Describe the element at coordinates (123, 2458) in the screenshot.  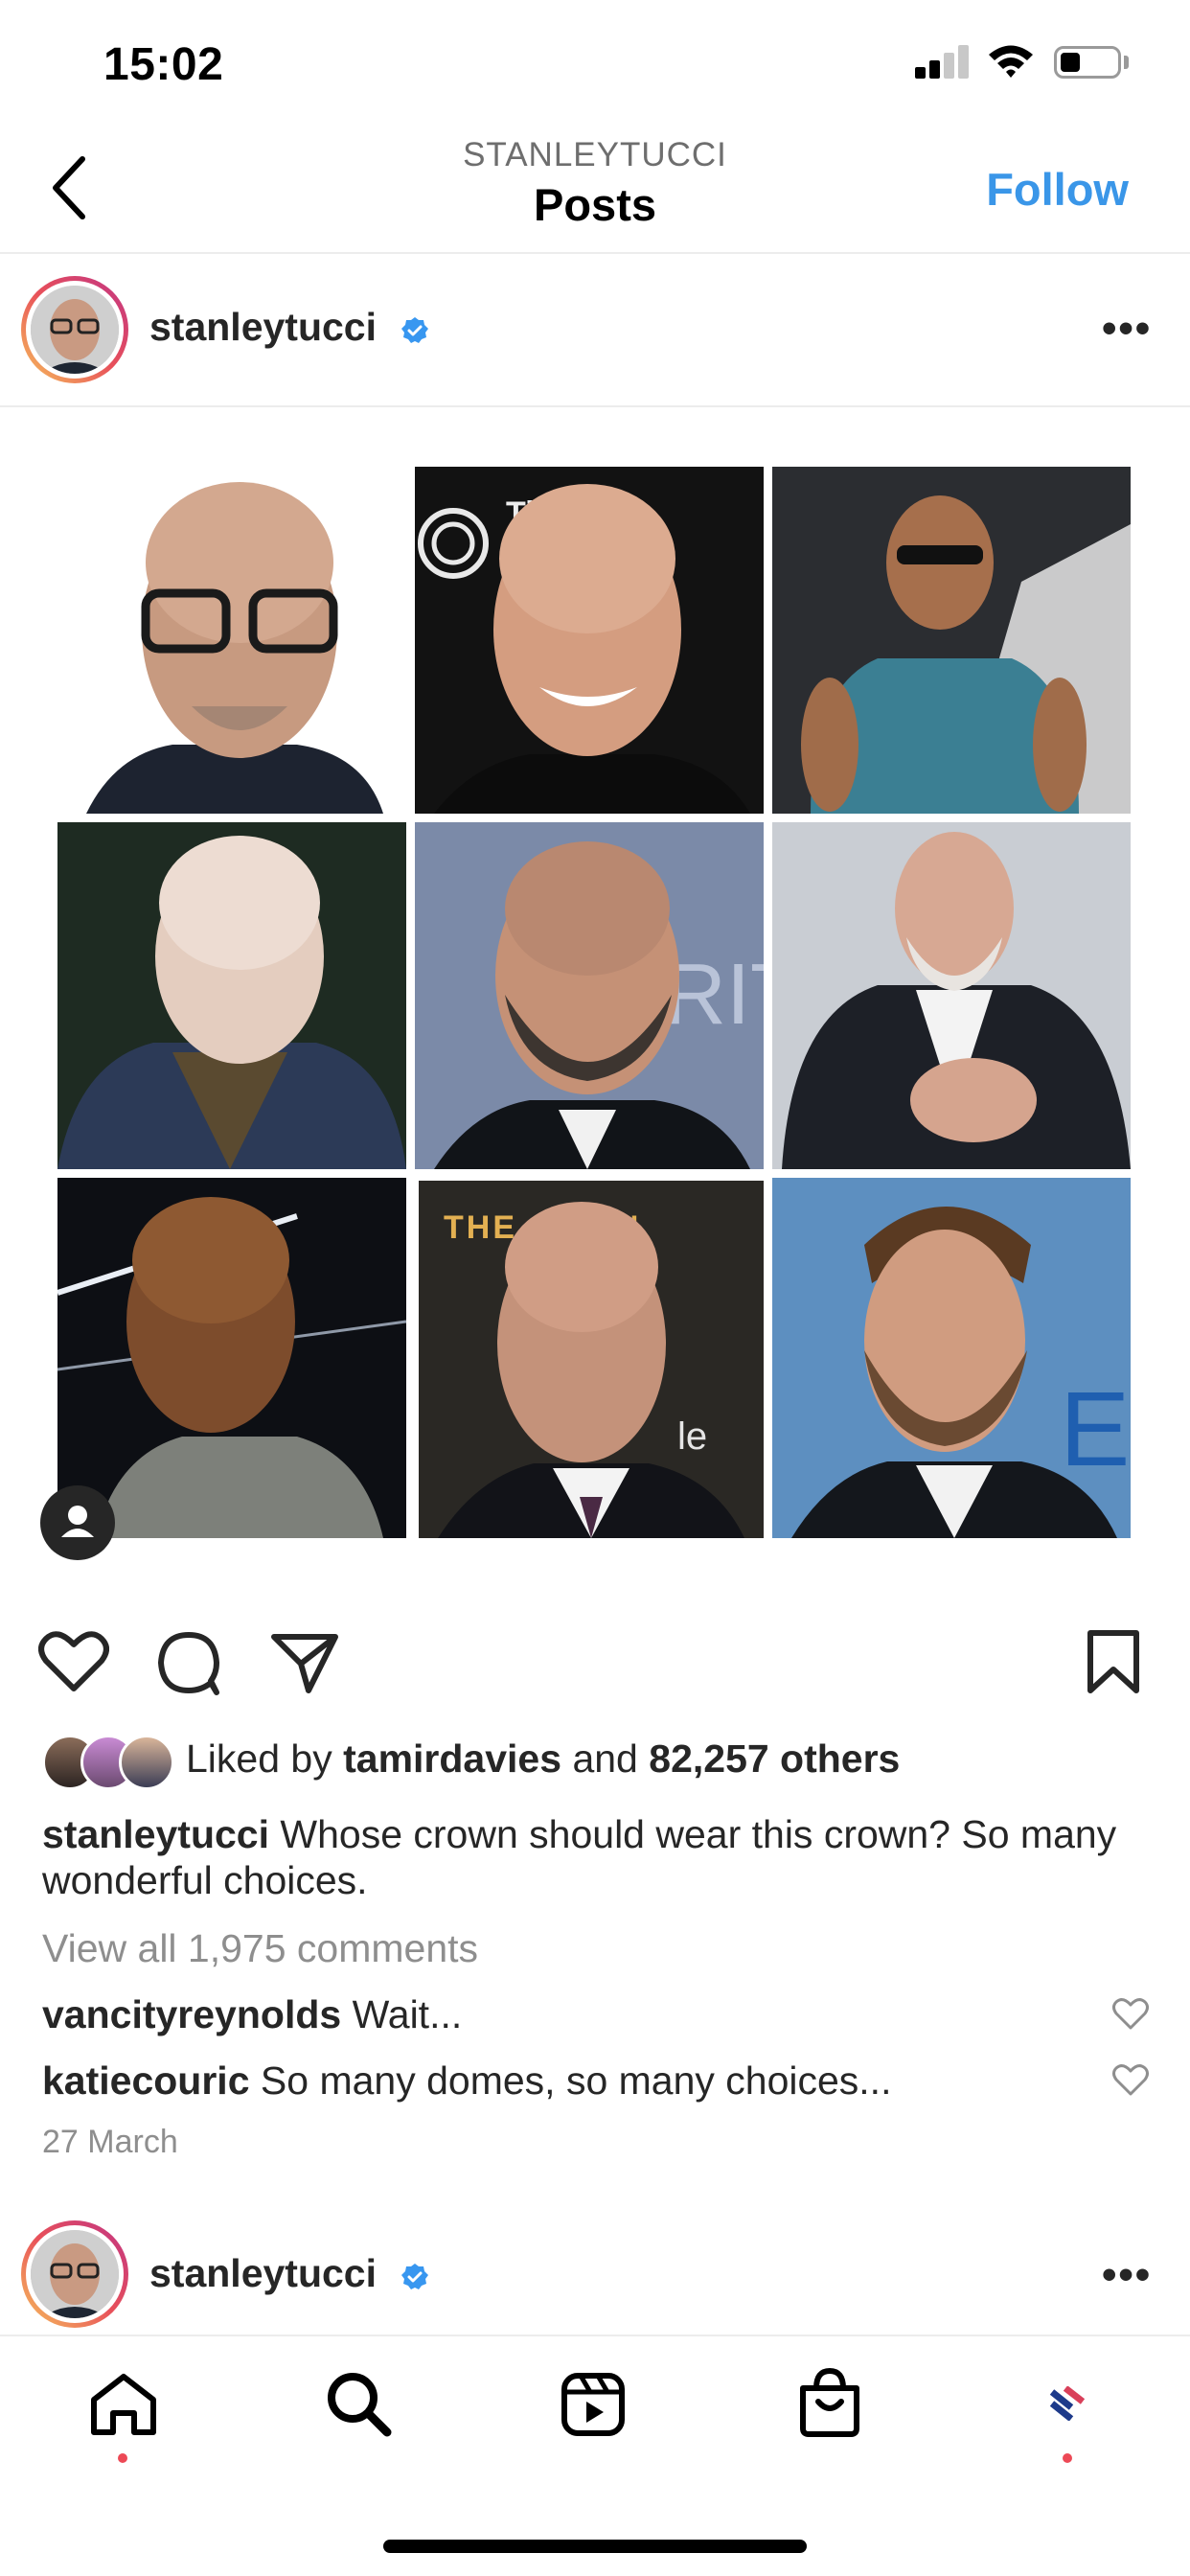
I see `home-notification-dot` at that location.